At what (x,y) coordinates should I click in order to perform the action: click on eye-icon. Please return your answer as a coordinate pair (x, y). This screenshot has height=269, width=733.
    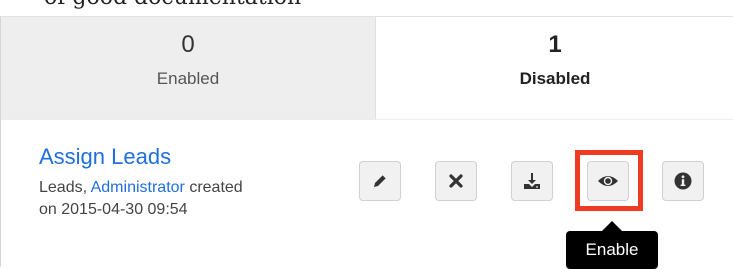
    Looking at the image, I should click on (608, 181).